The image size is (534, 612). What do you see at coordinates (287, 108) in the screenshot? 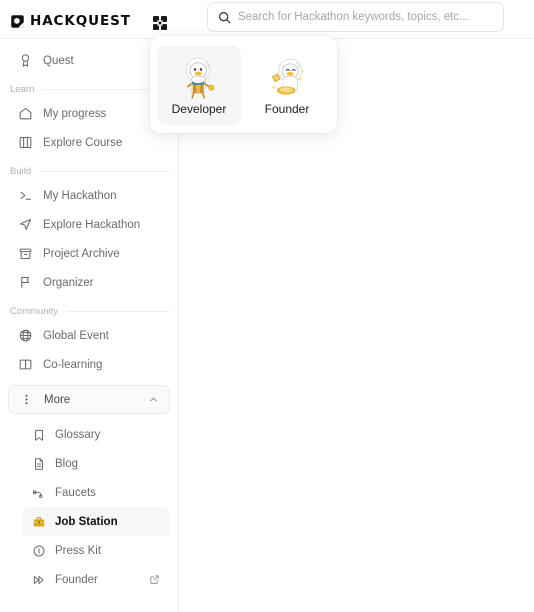
I see `role-label: Founder` at bounding box center [287, 108].